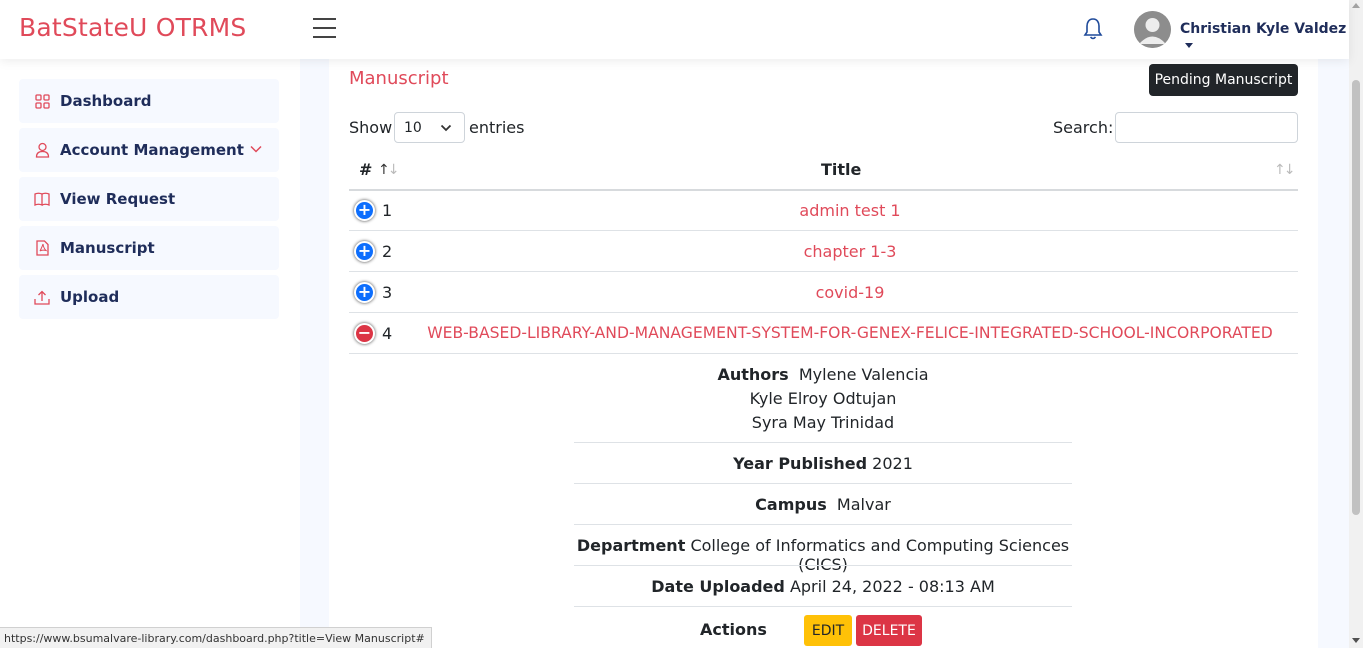  I want to click on row-number: 3, so click(387, 292).